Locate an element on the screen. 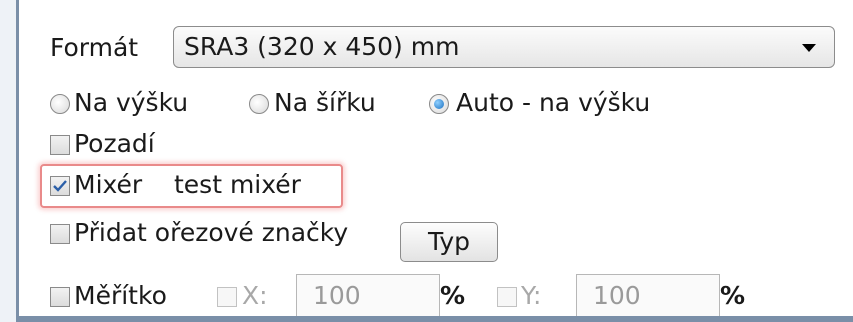  format-dropdown-value: SRA3 (320 x 450) mm is located at coordinates (322, 46).